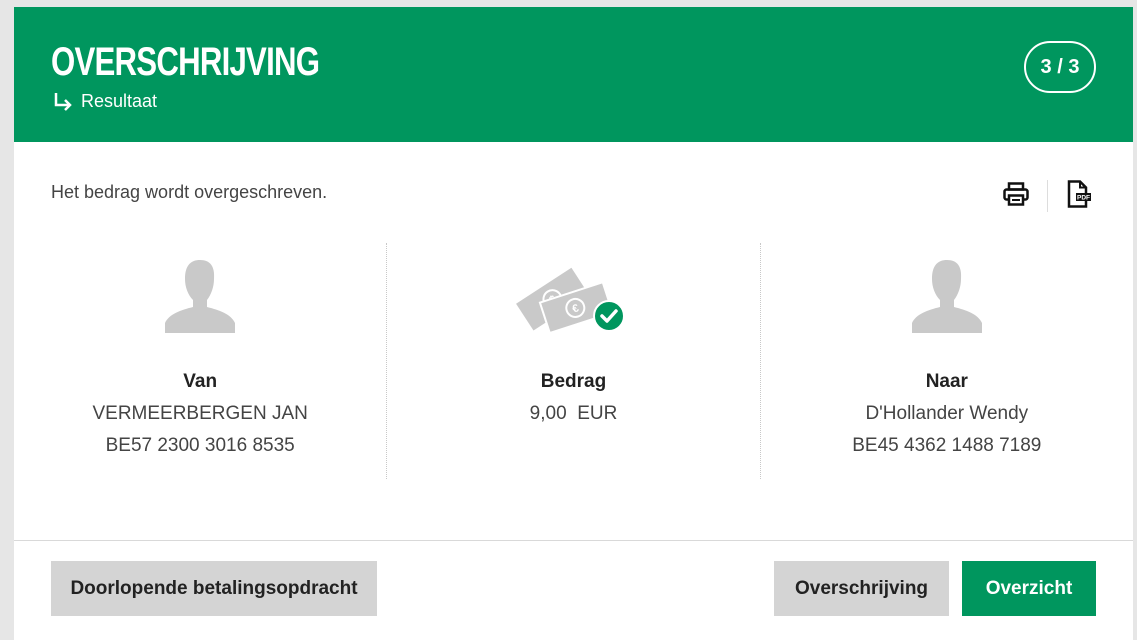 The height and width of the screenshot is (640, 1137). I want to click on document-tools: PDF, so click(1047, 196).